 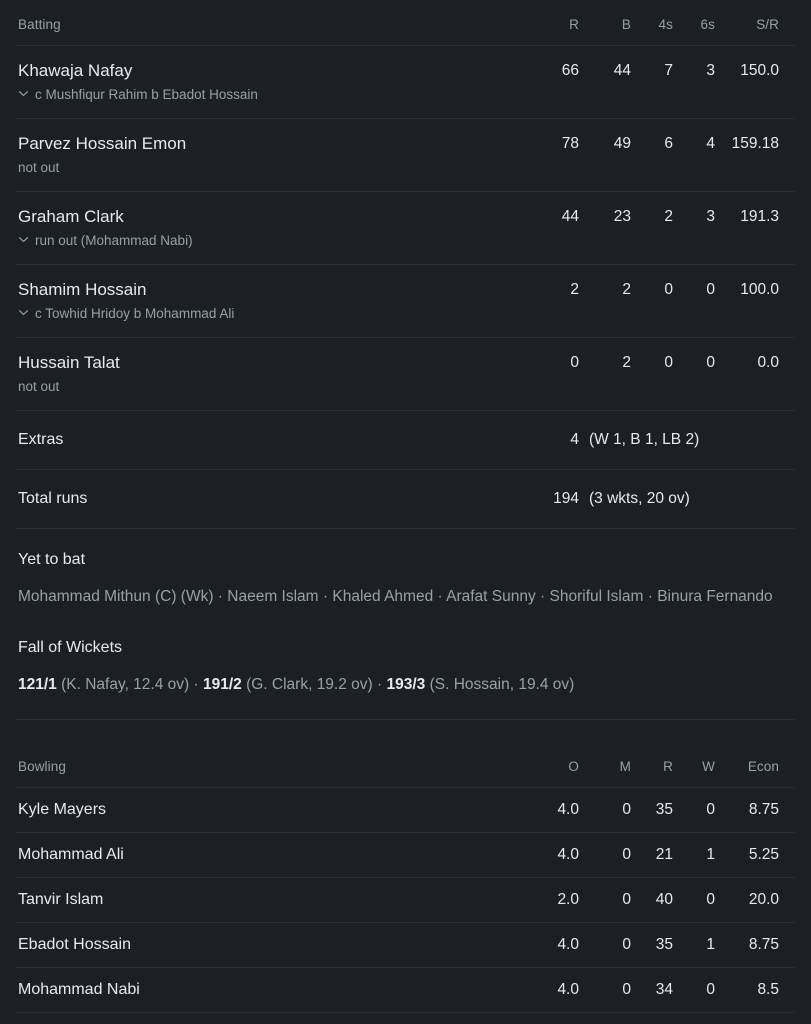 I want to click on bowler-name: Mohammad Nabi, so click(x=263, y=990).